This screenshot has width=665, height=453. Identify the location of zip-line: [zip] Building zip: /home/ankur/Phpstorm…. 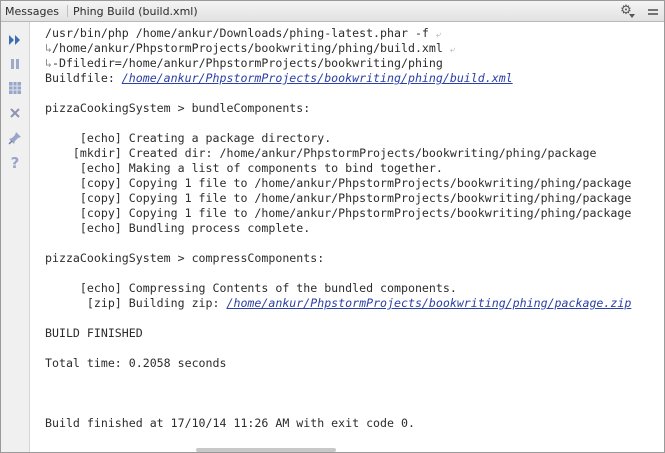
(338, 303).